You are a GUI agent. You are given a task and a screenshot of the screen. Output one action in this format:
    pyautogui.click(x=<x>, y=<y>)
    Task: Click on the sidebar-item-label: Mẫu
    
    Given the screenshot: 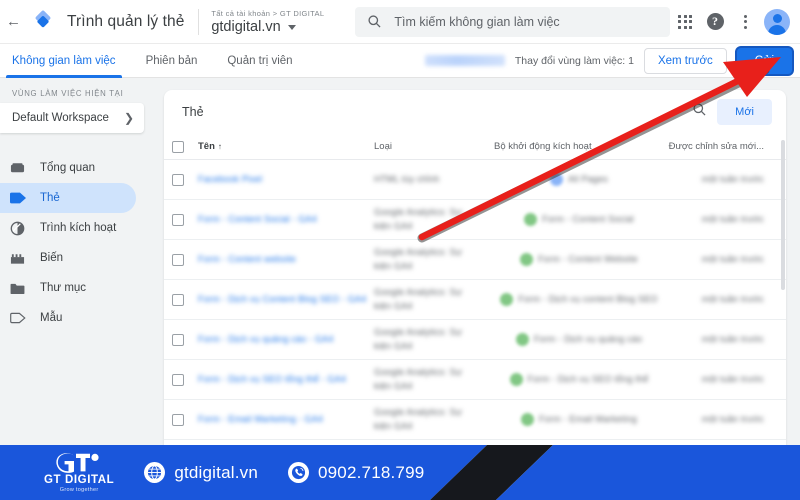 What is the action you would take?
    pyautogui.click(x=51, y=318)
    